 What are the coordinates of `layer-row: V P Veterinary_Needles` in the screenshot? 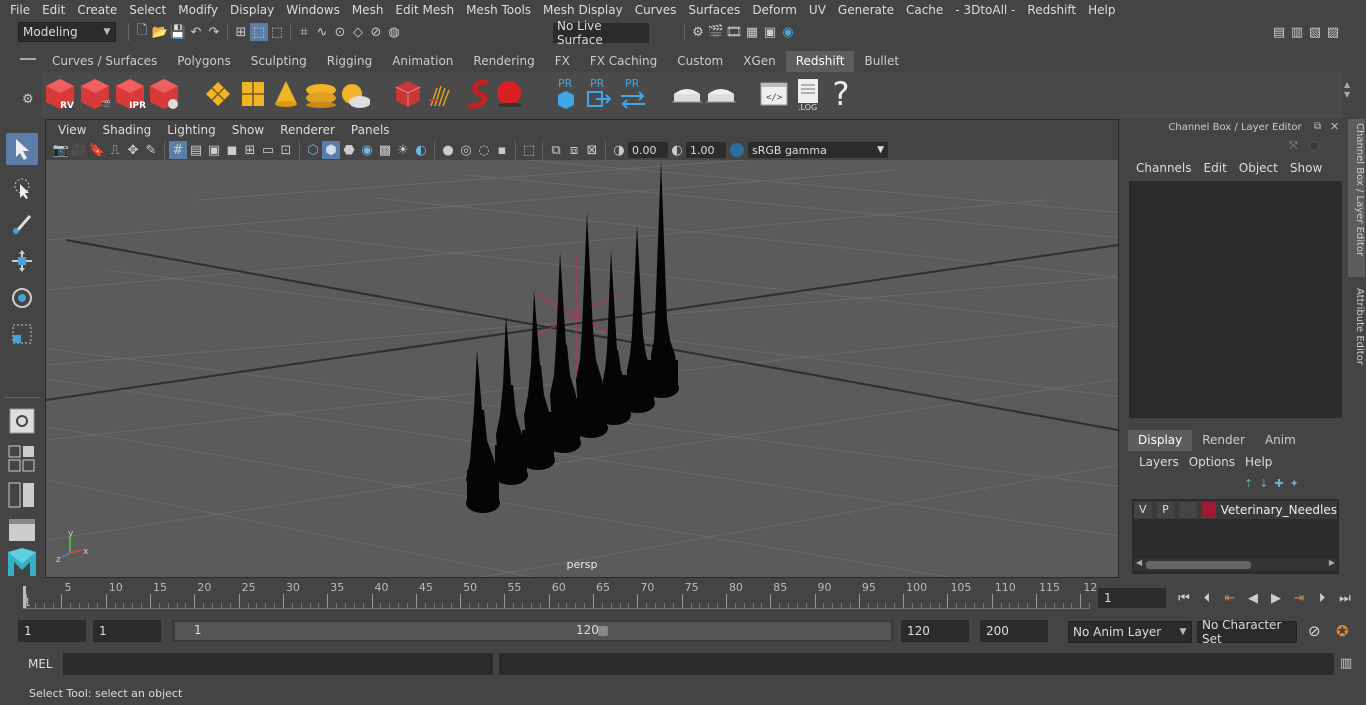 It's located at (1235, 510).